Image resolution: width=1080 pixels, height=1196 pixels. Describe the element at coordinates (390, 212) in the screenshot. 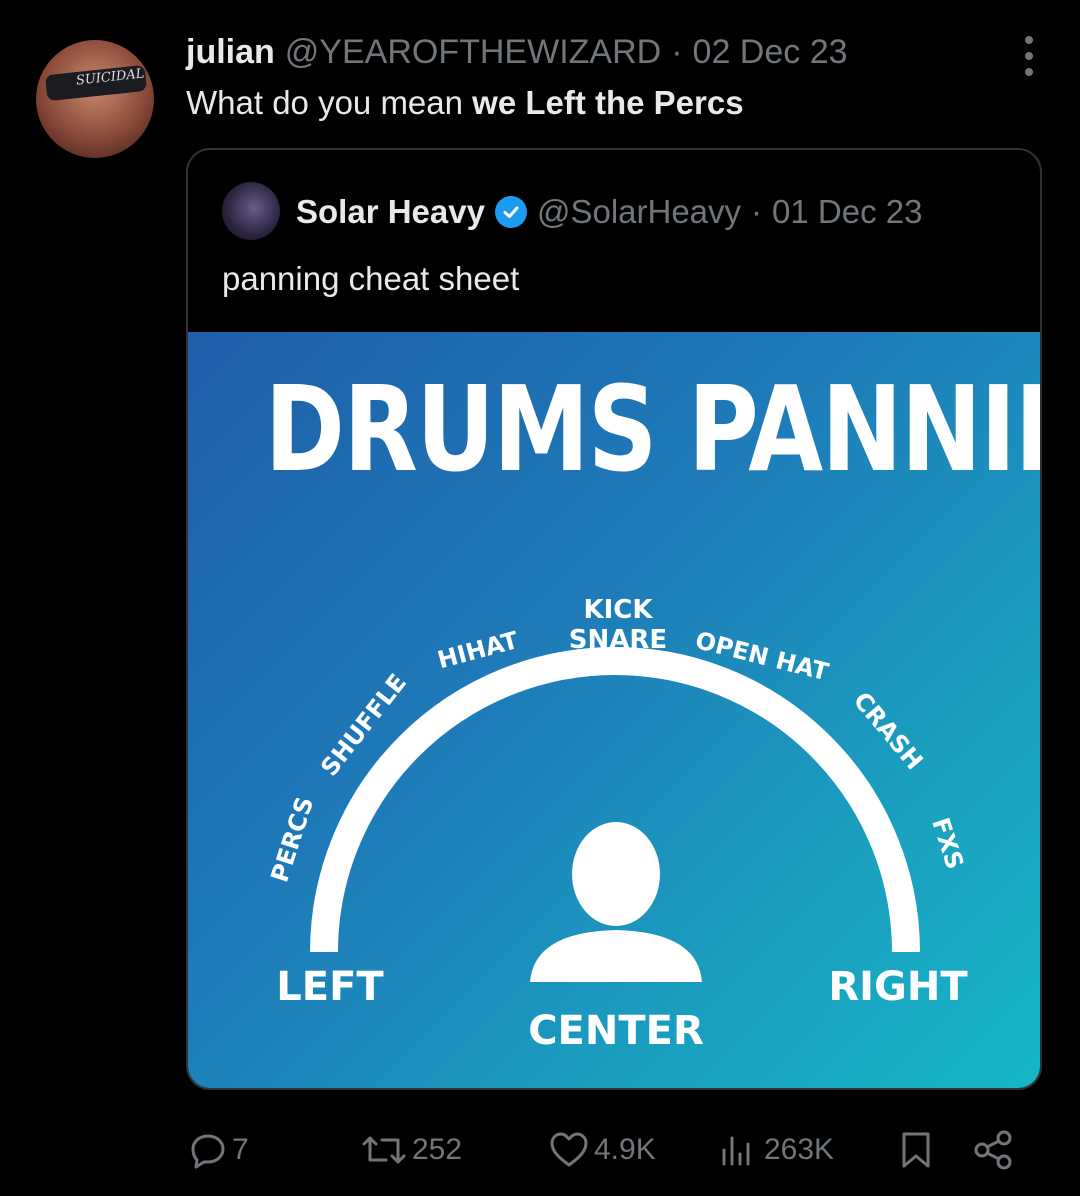

I see `quoted-author-name: Solar Heavy` at that location.